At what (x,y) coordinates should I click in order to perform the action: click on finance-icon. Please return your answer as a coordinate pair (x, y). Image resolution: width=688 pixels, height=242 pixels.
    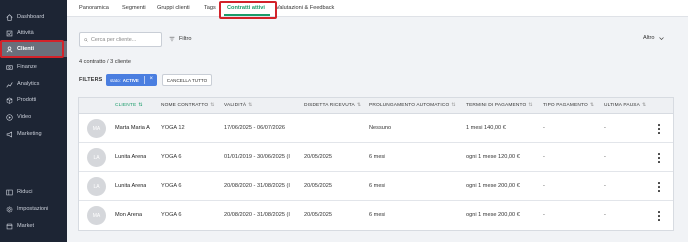
    Looking at the image, I should click on (9, 67).